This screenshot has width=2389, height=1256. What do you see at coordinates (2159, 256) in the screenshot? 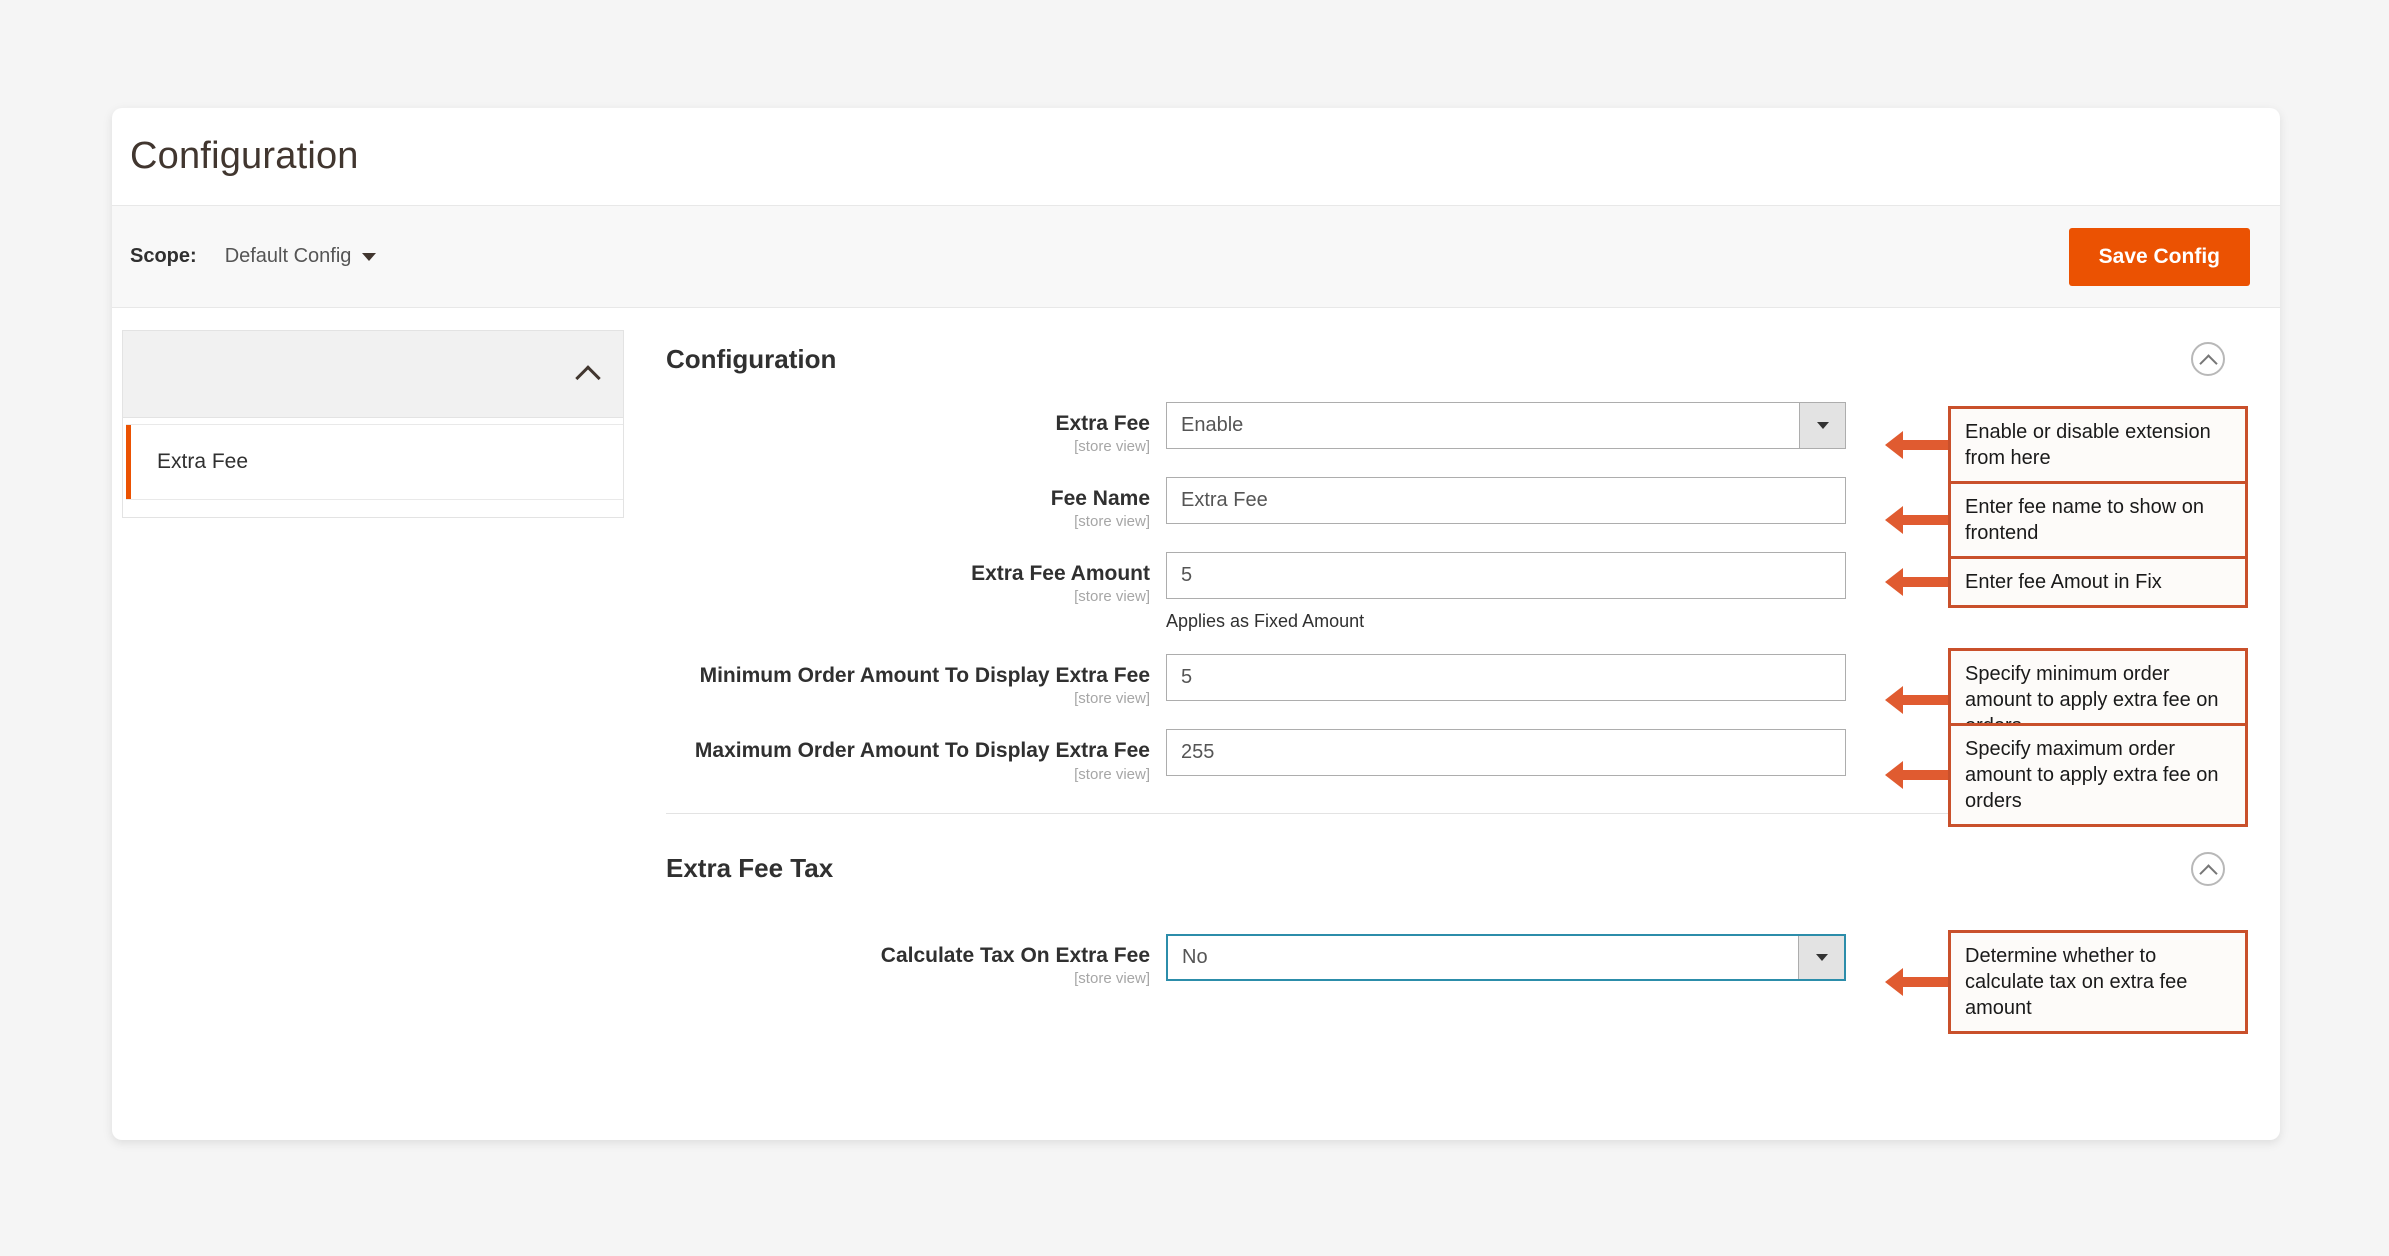
I see `save-config-button: Save Config` at bounding box center [2159, 256].